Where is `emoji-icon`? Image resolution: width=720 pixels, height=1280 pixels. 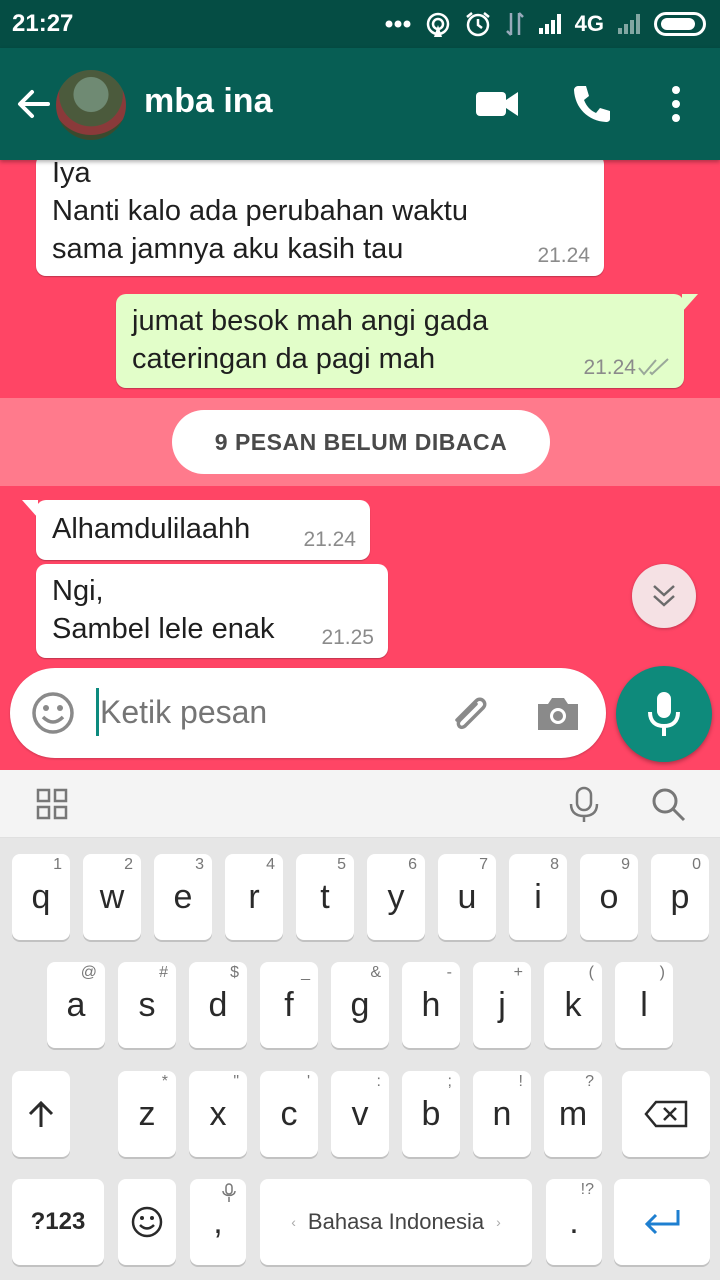 emoji-icon is located at coordinates (53, 713).